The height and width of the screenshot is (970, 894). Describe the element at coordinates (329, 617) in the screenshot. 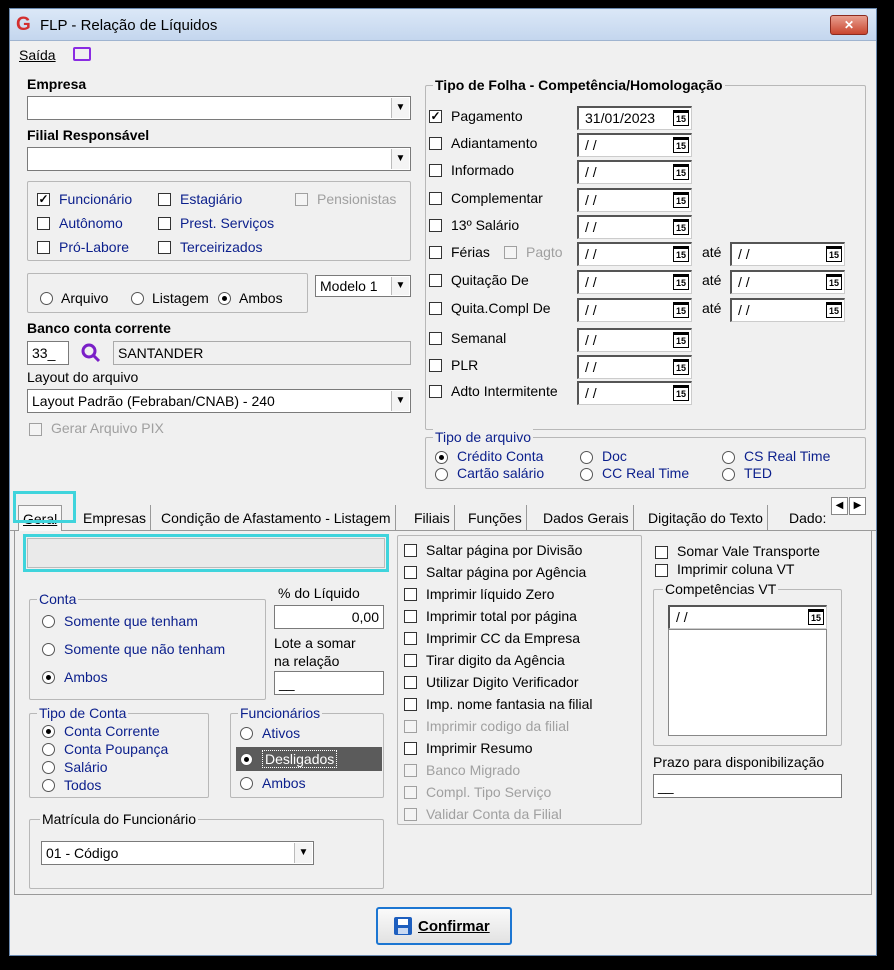

I see `pct-liquido-input: 0,00` at that location.